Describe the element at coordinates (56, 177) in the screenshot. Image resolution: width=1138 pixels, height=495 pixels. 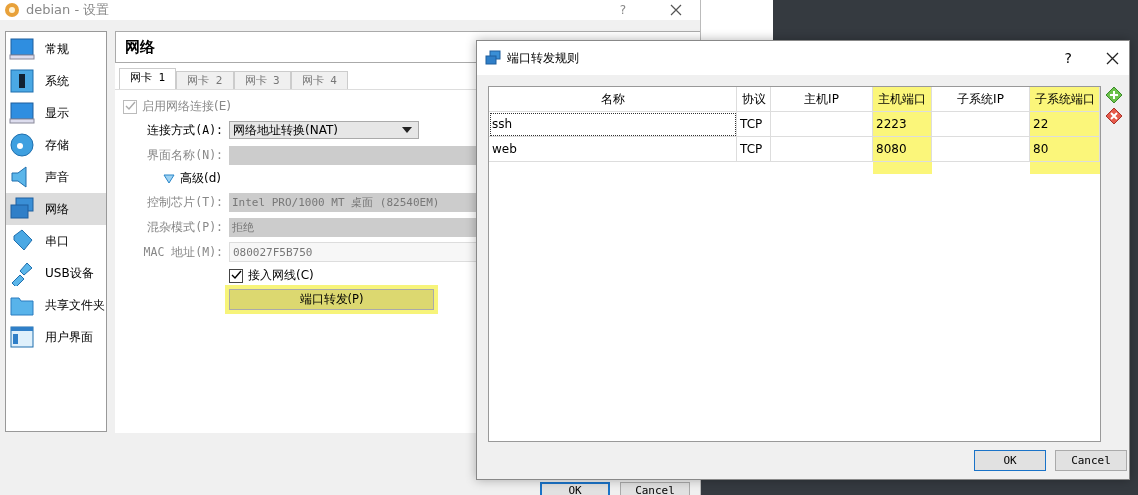
I see `sidebar-item: 声音` at that location.